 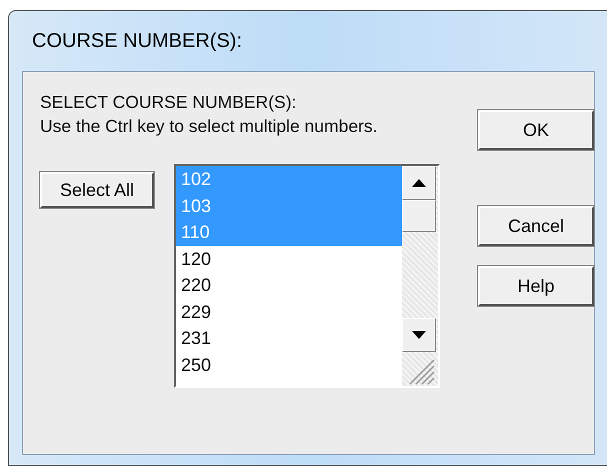 I want to click on list-item: 120, so click(x=289, y=259).